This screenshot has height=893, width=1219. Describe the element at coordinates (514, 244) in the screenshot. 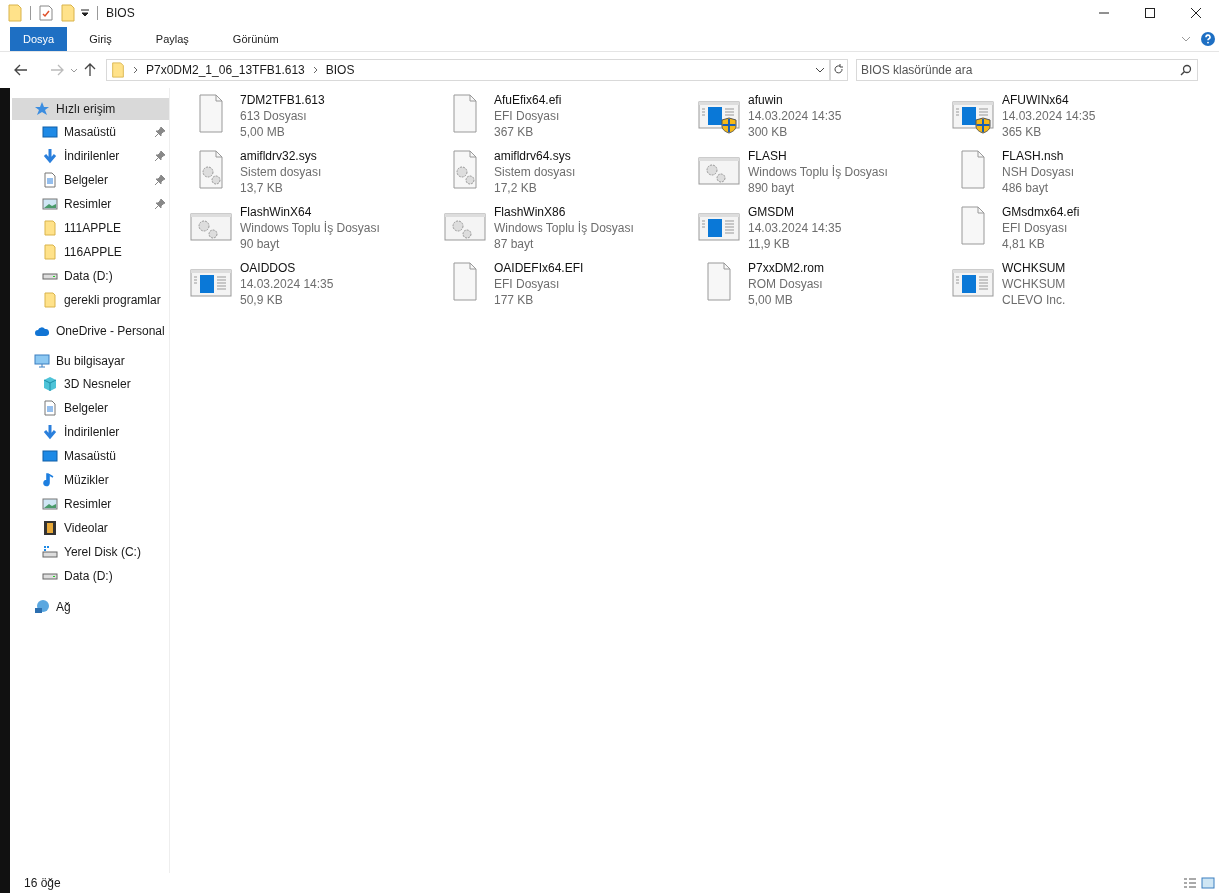

I see `file-size: 87 bayt` at that location.